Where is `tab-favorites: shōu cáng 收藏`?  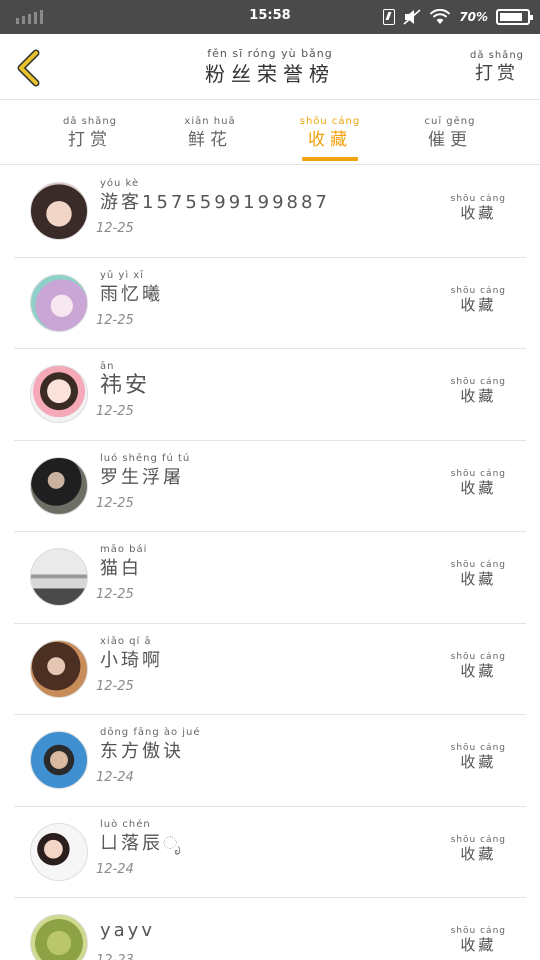 tab-favorites: shōu cáng 收藏 is located at coordinates (330, 133).